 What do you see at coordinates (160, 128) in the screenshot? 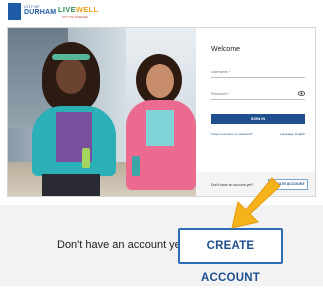
I see `photo-woman-2-shirt` at bounding box center [160, 128].